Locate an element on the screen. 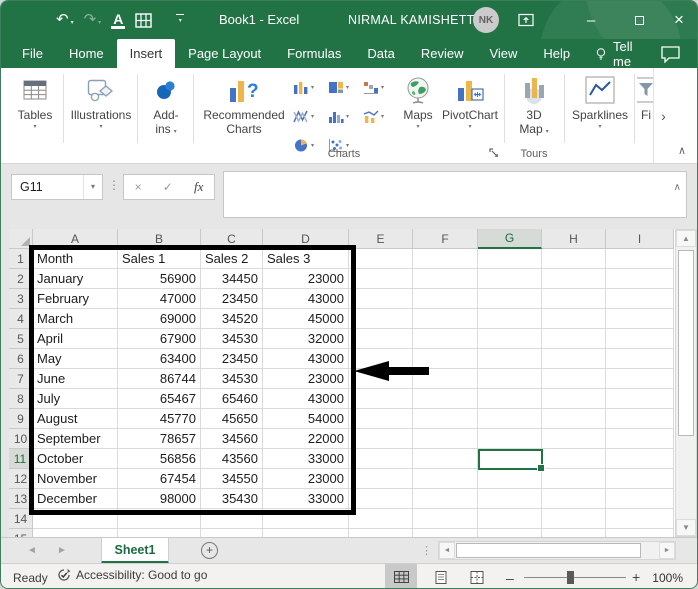 This screenshot has width=698, height=589. close-button: × is located at coordinates (678, 20).